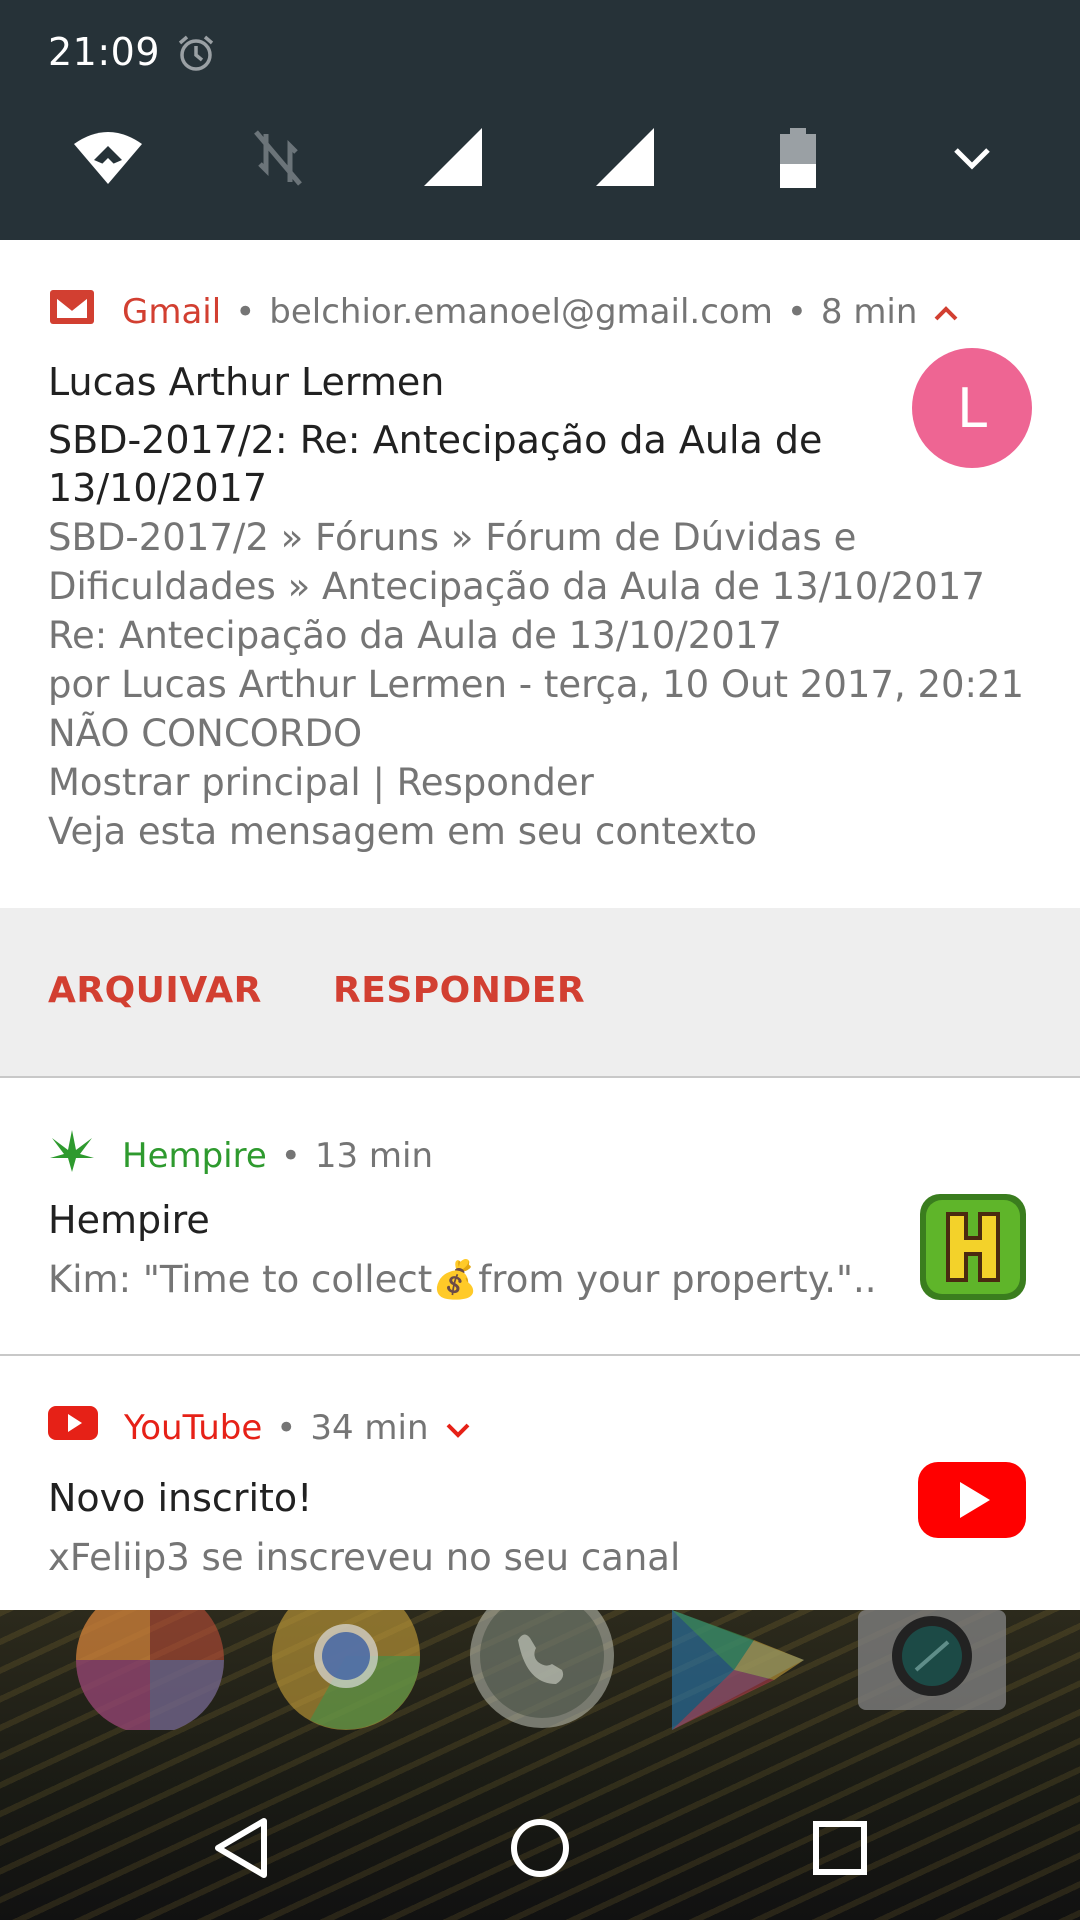  I want to click on body-line: NÃO CONCORDO, so click(205, 733).